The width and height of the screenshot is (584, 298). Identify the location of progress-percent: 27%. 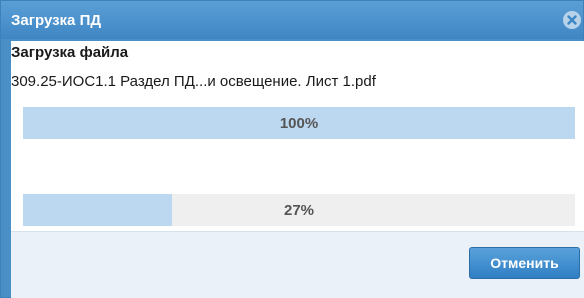
(299, 210).